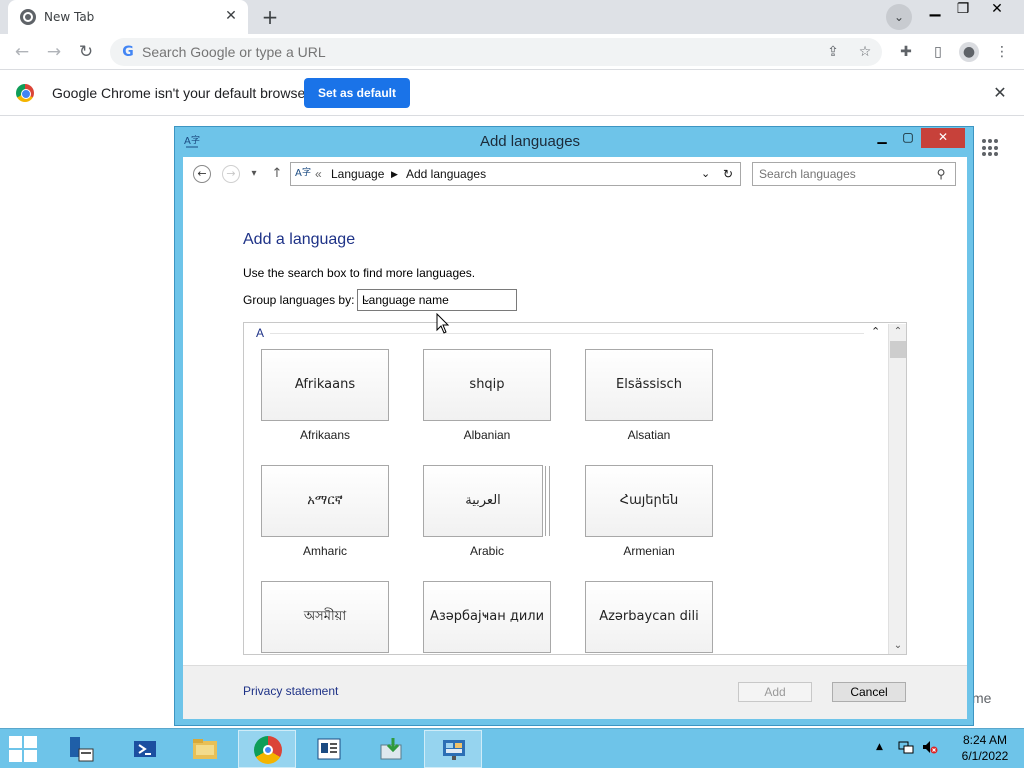 The width and height of the screenshot is (1024, 768). What do you see at coordinates (453, 749) in the screenshot?
I see `control-panel-taskbar-icon` at bounding box center [453, 749].